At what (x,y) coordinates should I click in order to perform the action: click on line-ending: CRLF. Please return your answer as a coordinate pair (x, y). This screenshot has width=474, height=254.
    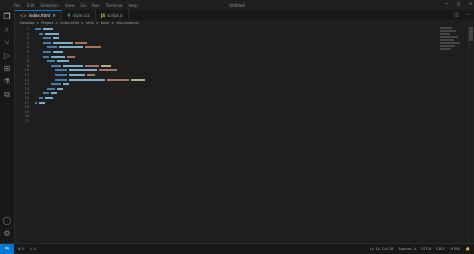
    Looking at the image, I should click on (440, 249).